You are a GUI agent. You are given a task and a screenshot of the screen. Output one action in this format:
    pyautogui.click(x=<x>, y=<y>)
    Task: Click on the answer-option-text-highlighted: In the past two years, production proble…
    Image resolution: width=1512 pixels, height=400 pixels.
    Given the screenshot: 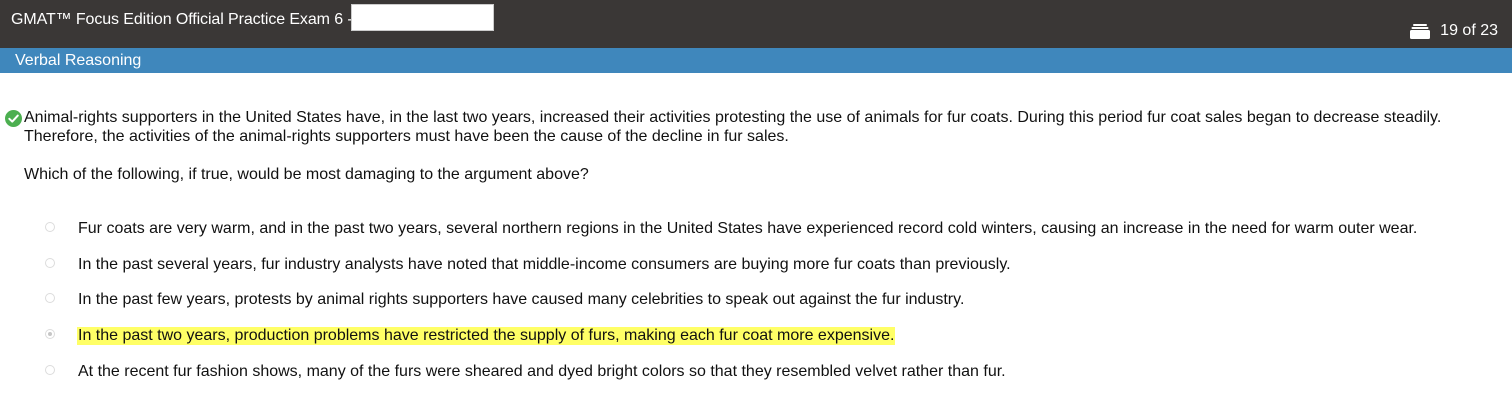 What is the action you would take?
    pyautogui.click(x=486, y=336)
    